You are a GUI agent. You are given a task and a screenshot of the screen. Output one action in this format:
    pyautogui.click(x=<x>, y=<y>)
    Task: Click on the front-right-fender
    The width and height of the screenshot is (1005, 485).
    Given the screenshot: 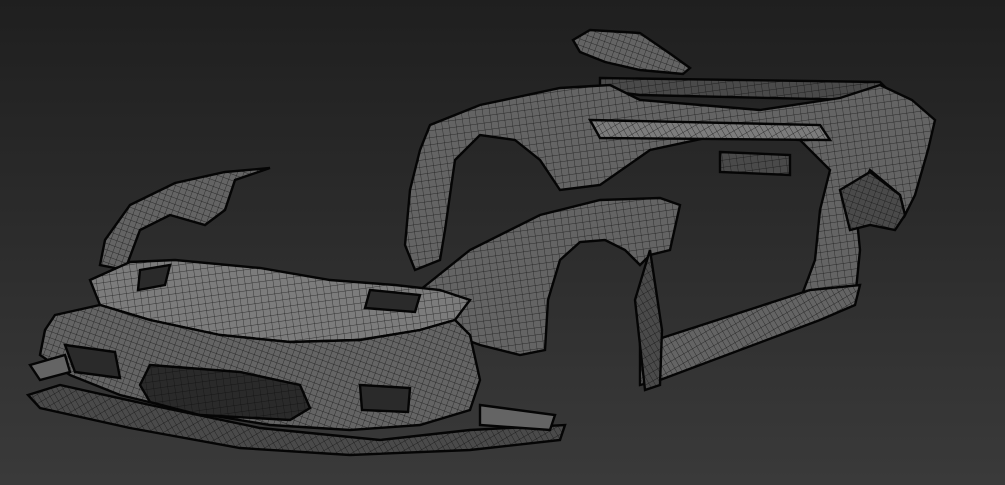 What is the action you would take?
    pyautogui.click(x=184, y=219)
    